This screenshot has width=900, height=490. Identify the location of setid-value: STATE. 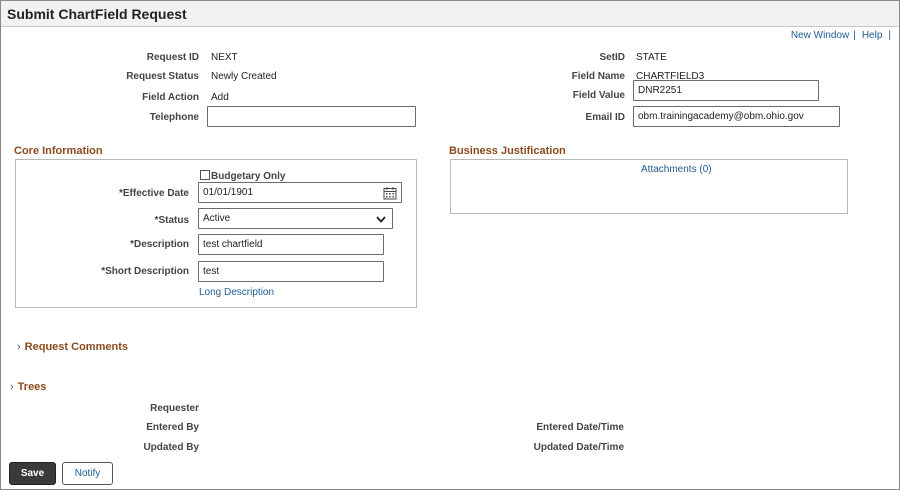
(651, 57).